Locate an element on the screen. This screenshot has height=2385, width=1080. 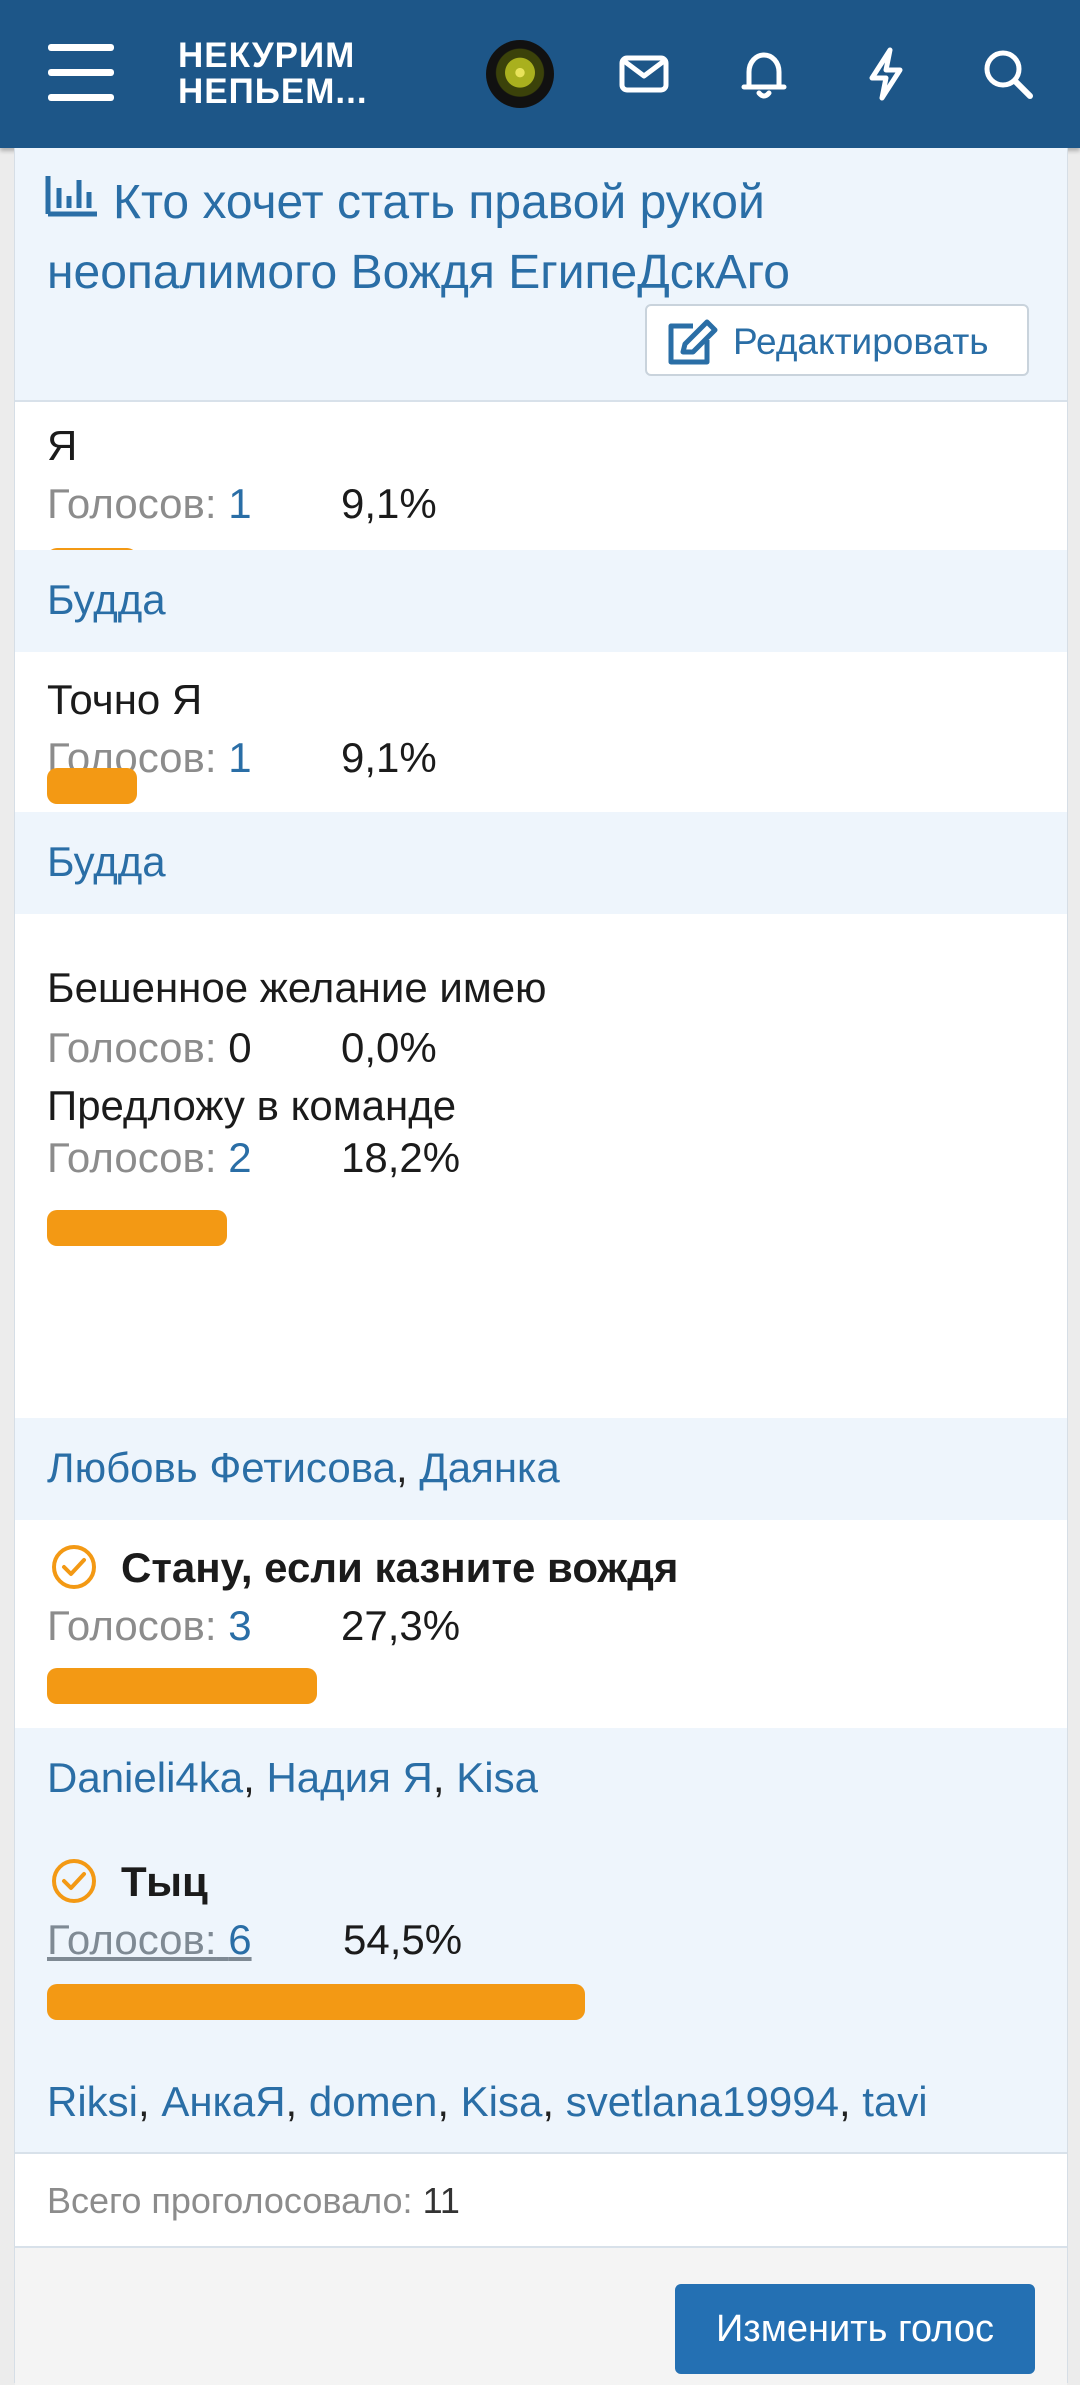
voter-name: Надия Я is located at coordinates (349, 1777).